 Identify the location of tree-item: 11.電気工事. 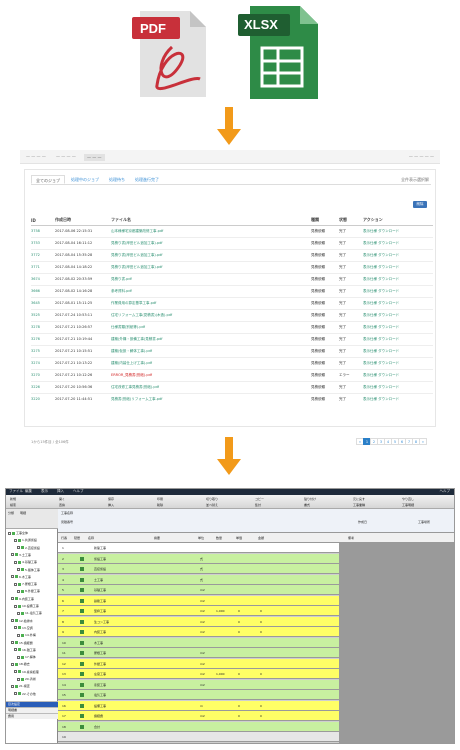
(29, 613).